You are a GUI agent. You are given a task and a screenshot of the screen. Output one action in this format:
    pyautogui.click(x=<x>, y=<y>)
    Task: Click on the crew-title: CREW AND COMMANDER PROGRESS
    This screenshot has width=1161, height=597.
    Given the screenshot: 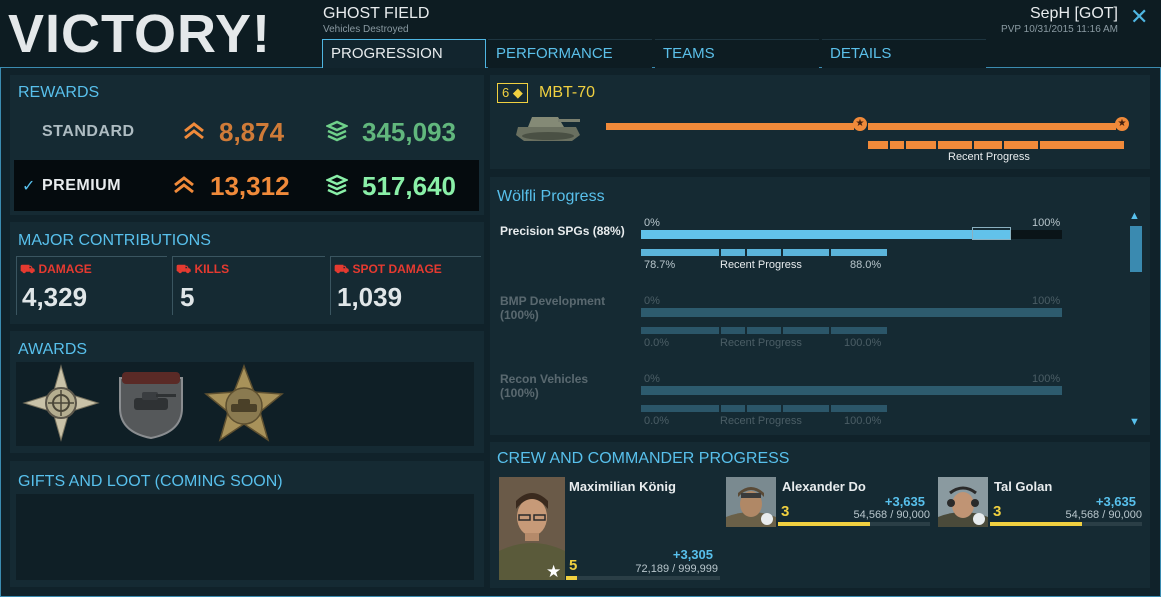 What is the action you would take?
    pyautogui.click(x=643, y=458)
    